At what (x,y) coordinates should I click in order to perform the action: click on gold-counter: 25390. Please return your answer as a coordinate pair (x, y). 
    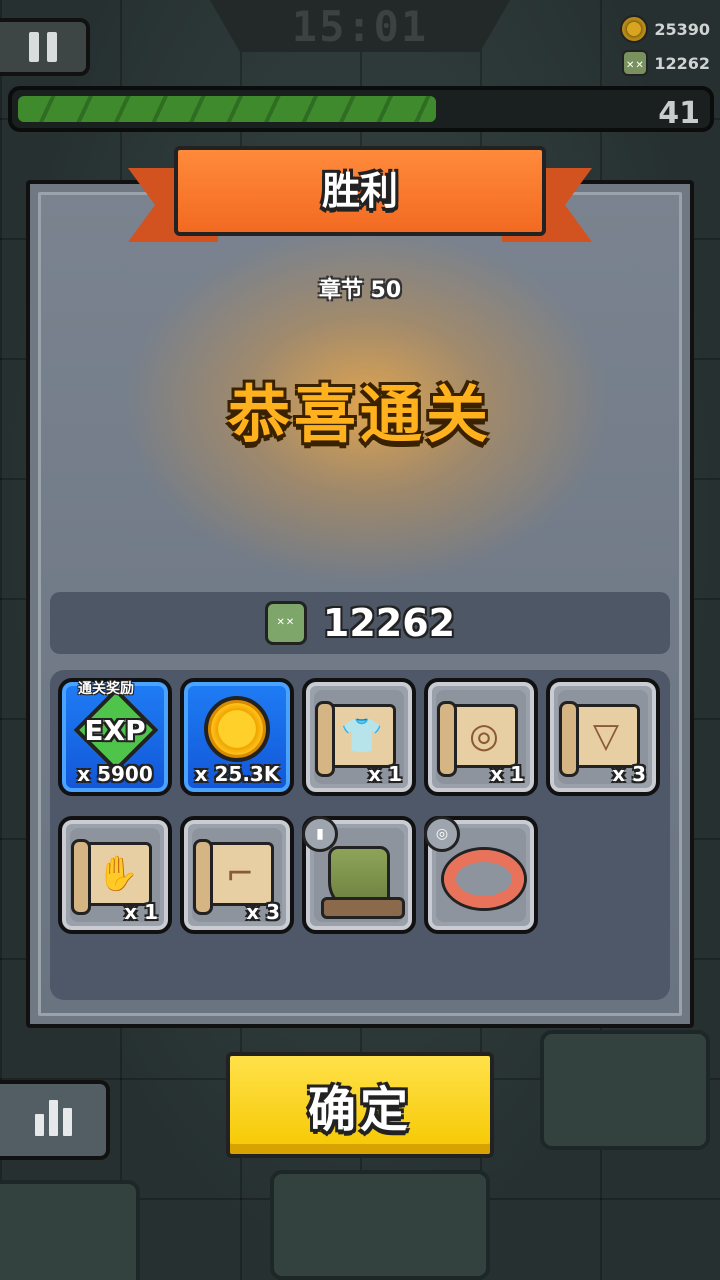
    Looking at the image, I should click on (661, 29).